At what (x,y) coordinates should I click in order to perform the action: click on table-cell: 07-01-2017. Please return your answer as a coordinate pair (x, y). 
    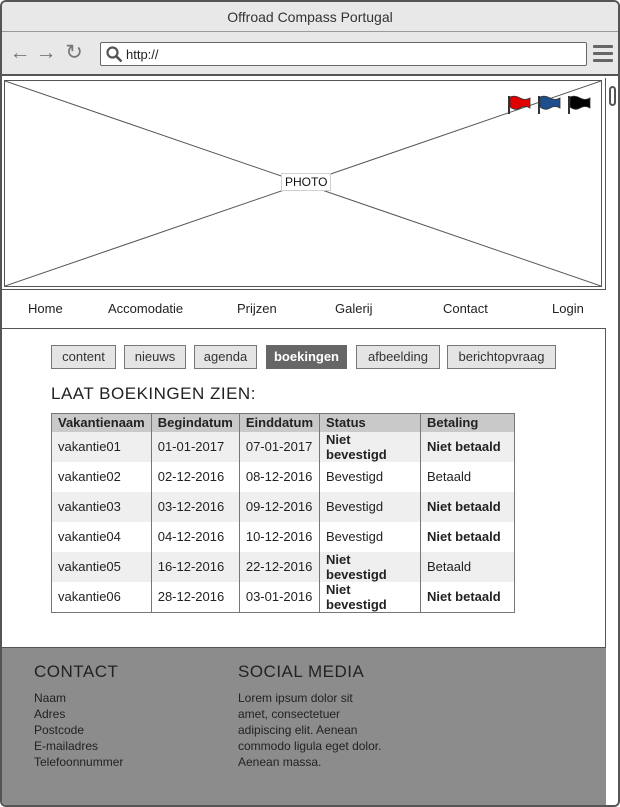
    Looking at the image, I should click on (280, 446).